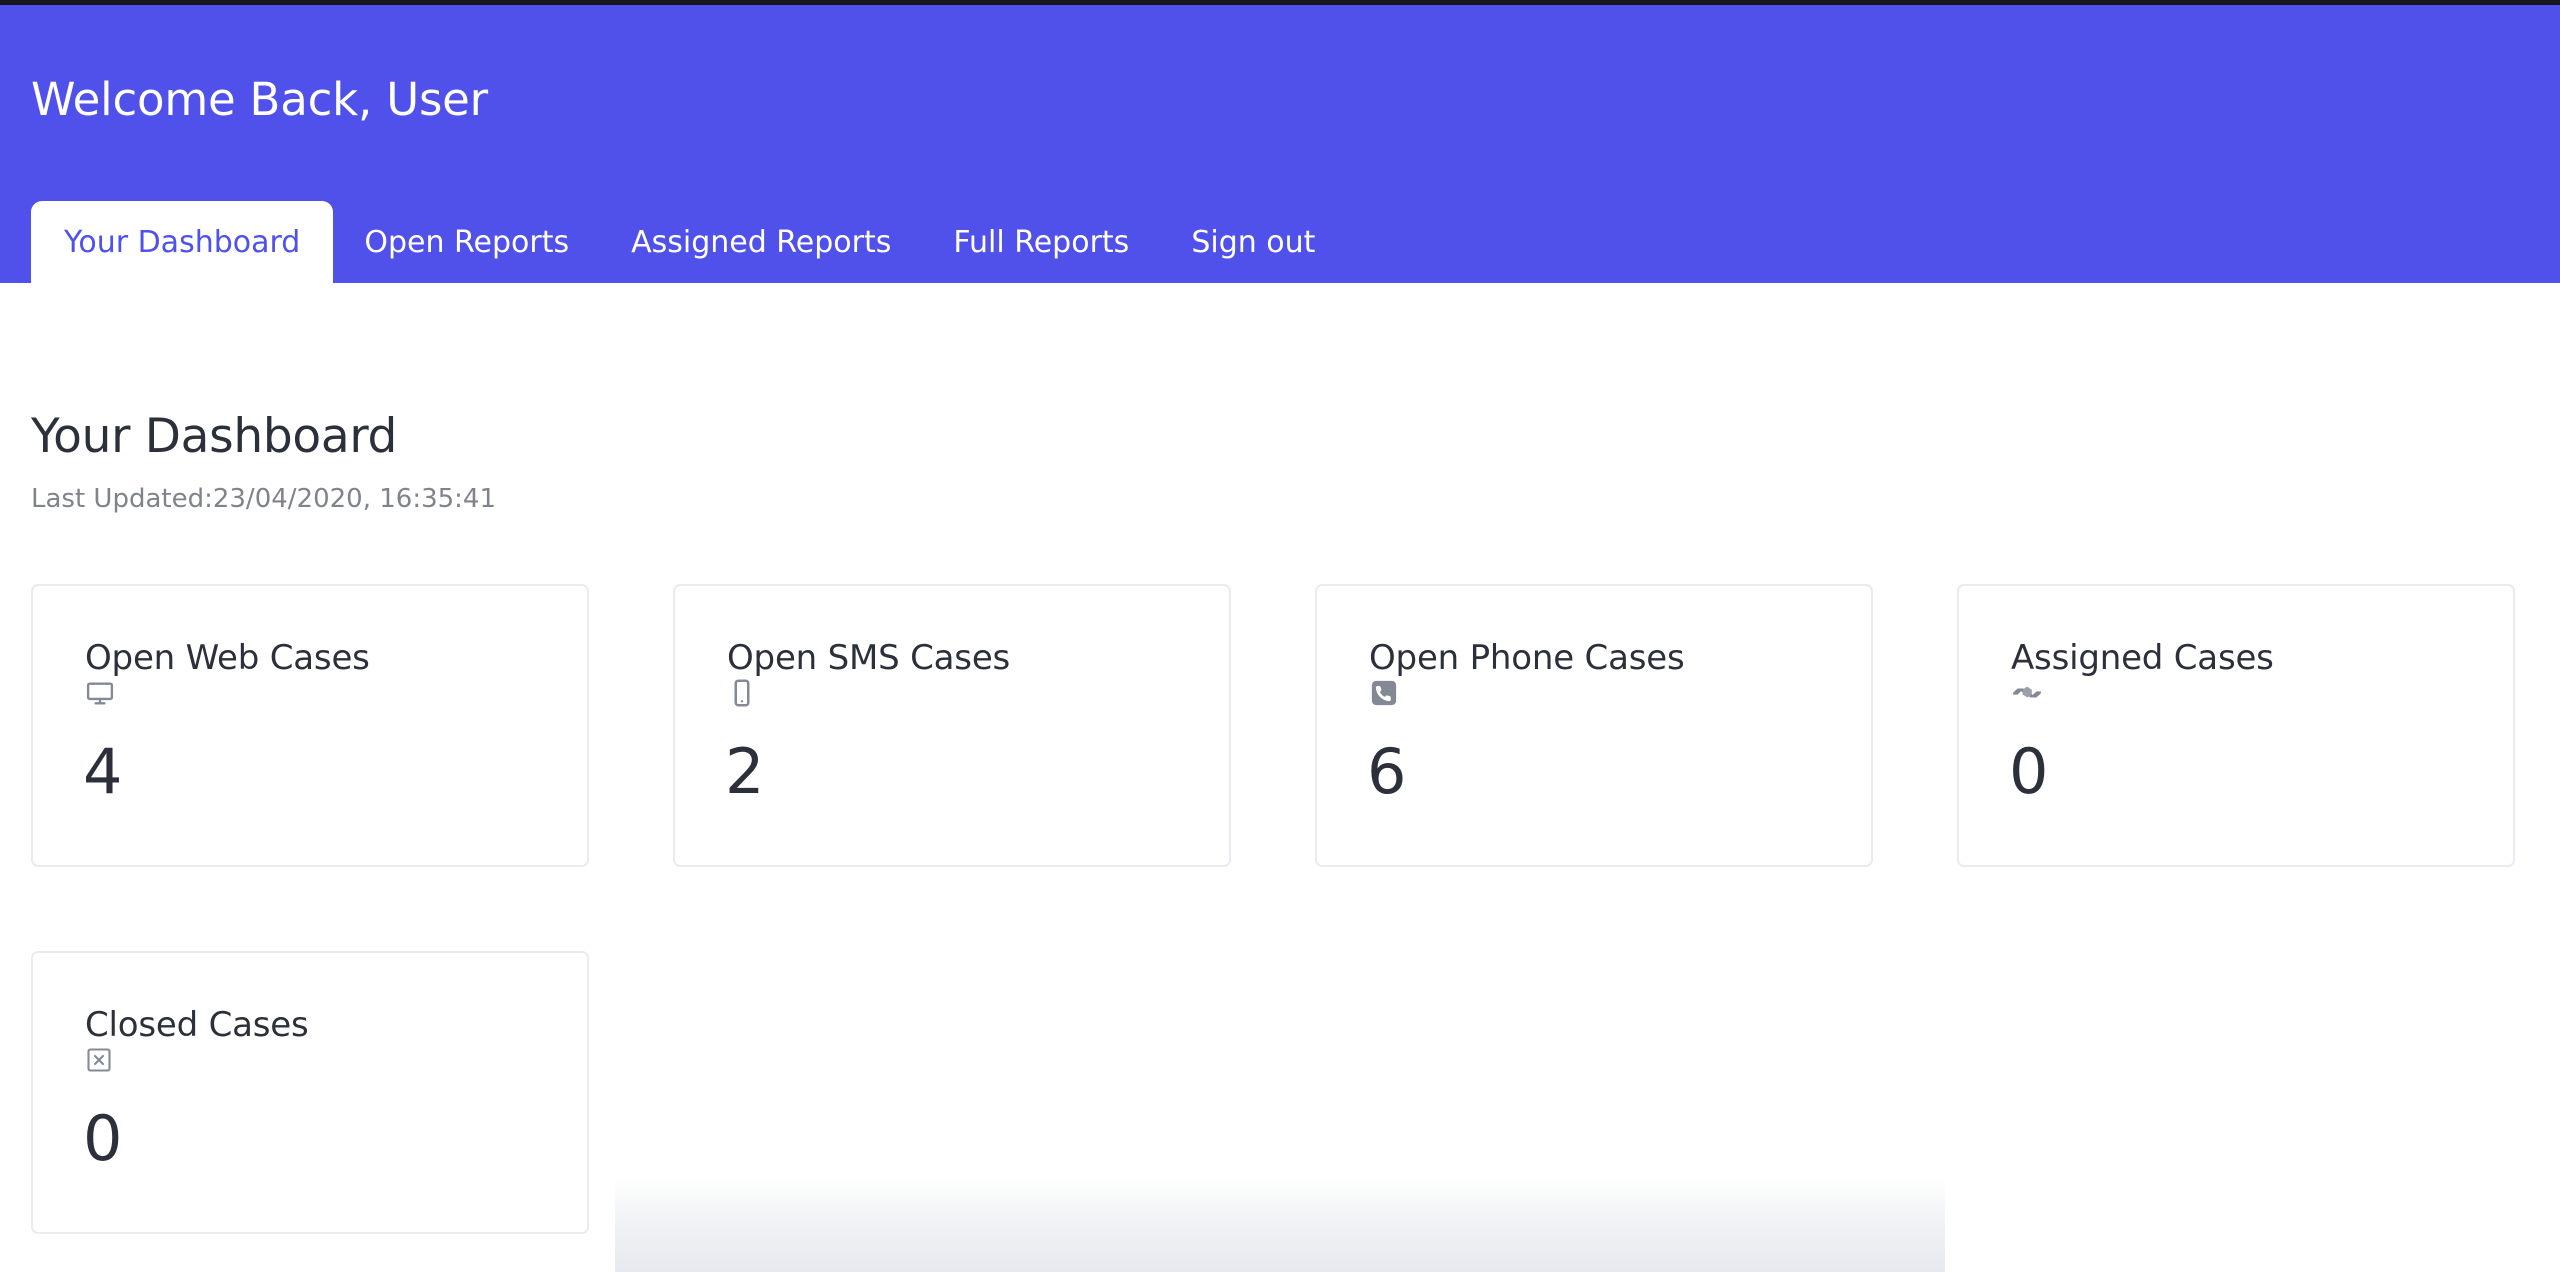  What do you see at coordinates (1386, 693) in the screenshot?
I see `telephone-receiver-icon` at bounding box center [1386, 693].